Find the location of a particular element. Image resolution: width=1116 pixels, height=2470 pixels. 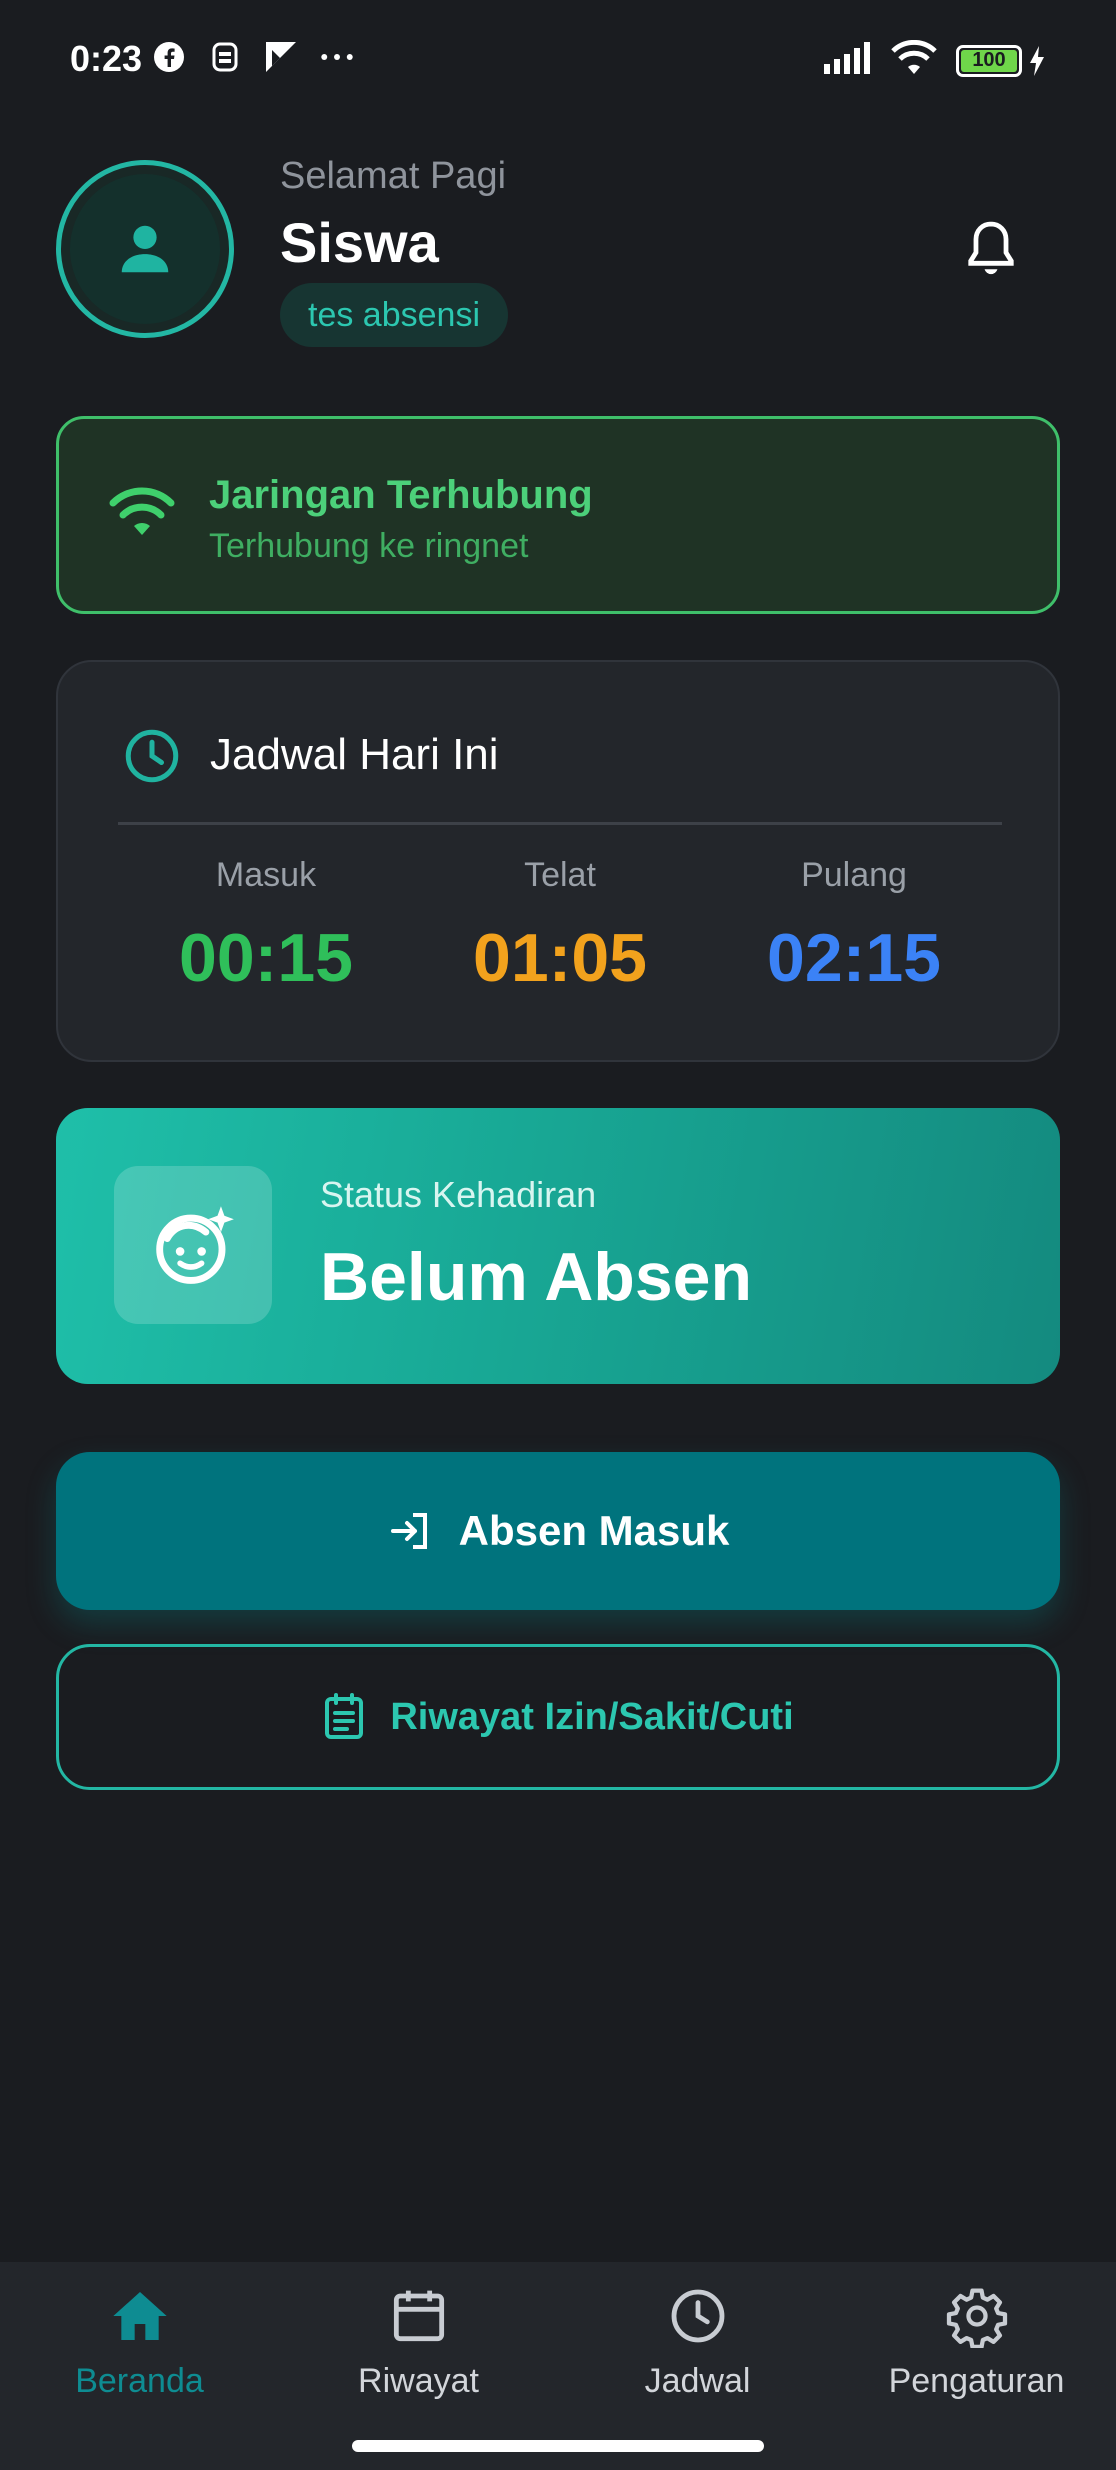

notification-bell-icon is located at coordinates (991, 249).